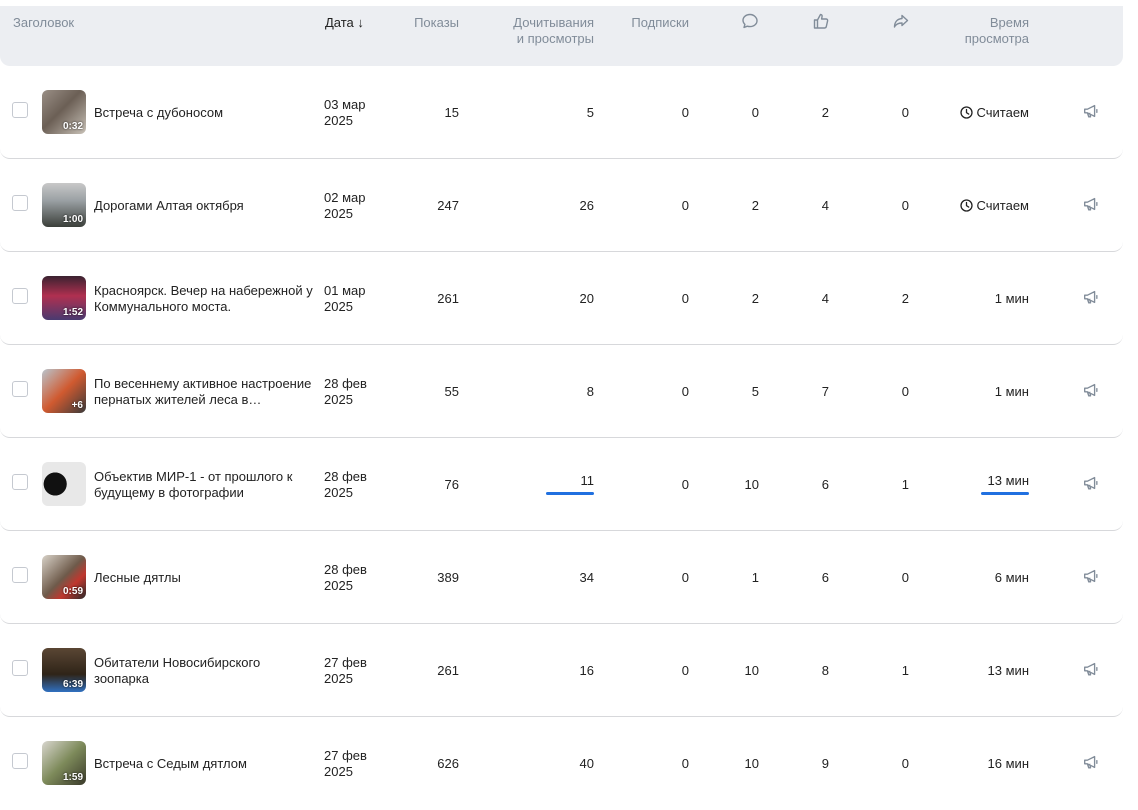 The width and height of the screenshot is (1138, 810). Describe the element at coordinates (644, 23) in the screenshot. I see `column-subscriptions: Подписки` at that location.